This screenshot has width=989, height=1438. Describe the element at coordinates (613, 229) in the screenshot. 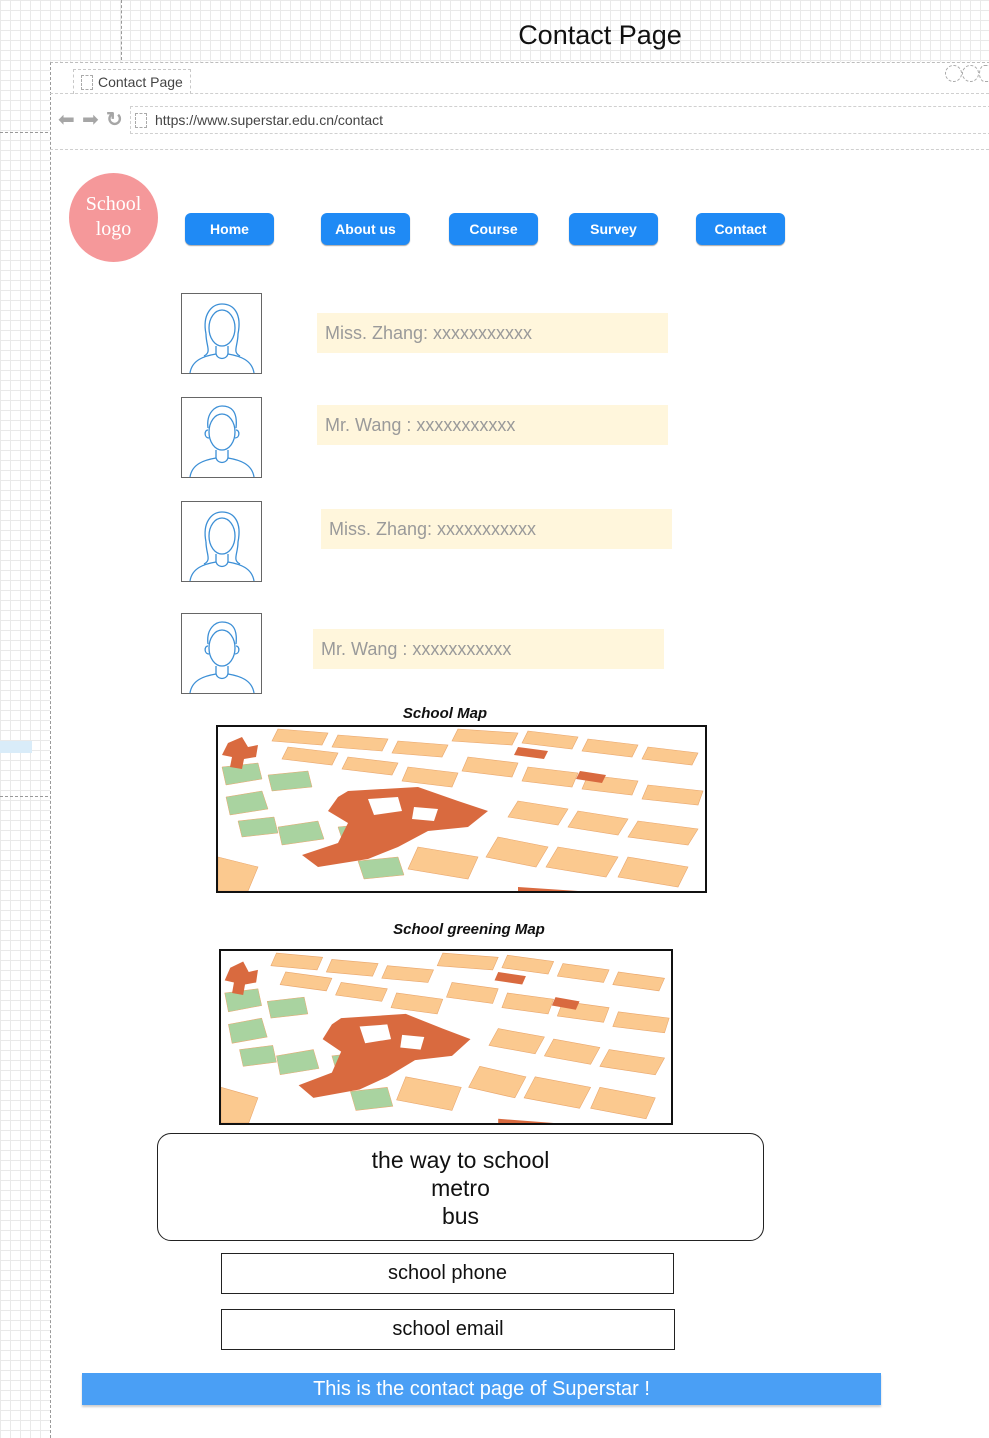

I see `nav-survey-button: Survey` at that location.